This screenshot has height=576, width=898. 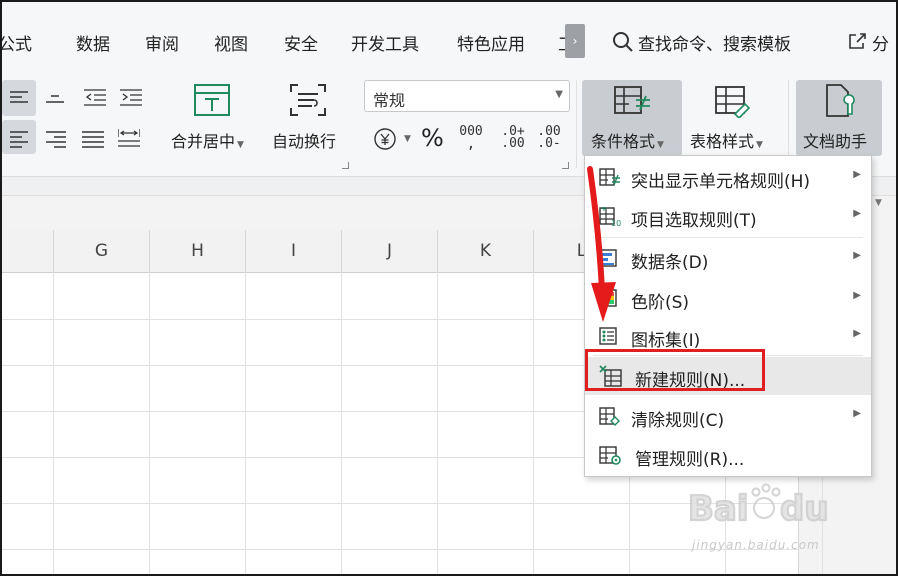 What do you see at coordinates (804, 509) in the screenshot?
I see `svg-text: du` at bounding box center [804, 509].